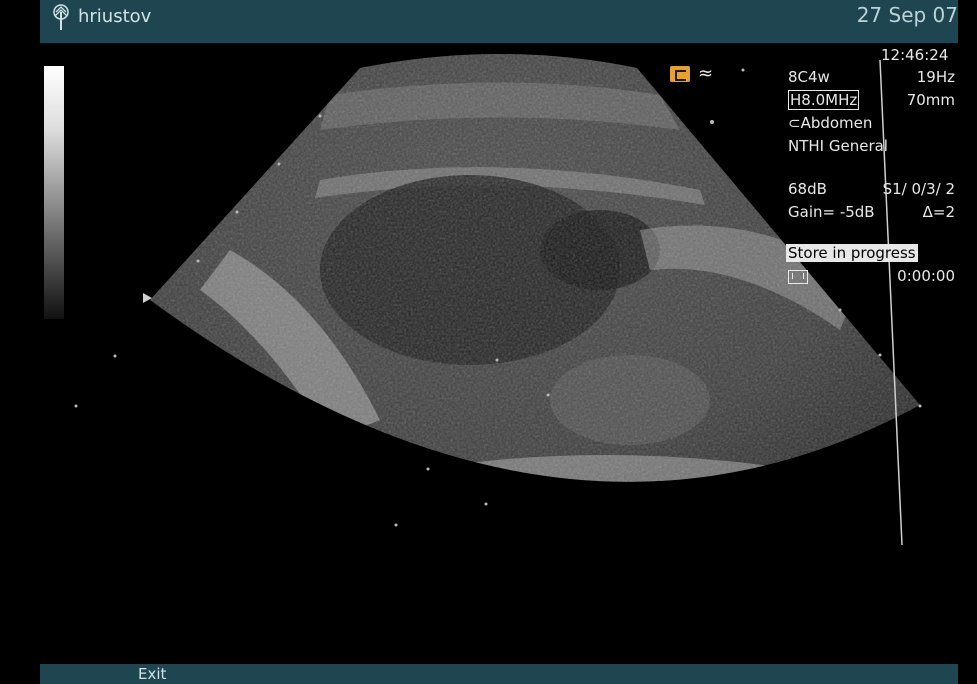 This screenshot has width=977, height=684. What do you see at coordinates (147, 298) in the screenshot?
I see `orientation-marker-icon` at bounding box center [147, 298].